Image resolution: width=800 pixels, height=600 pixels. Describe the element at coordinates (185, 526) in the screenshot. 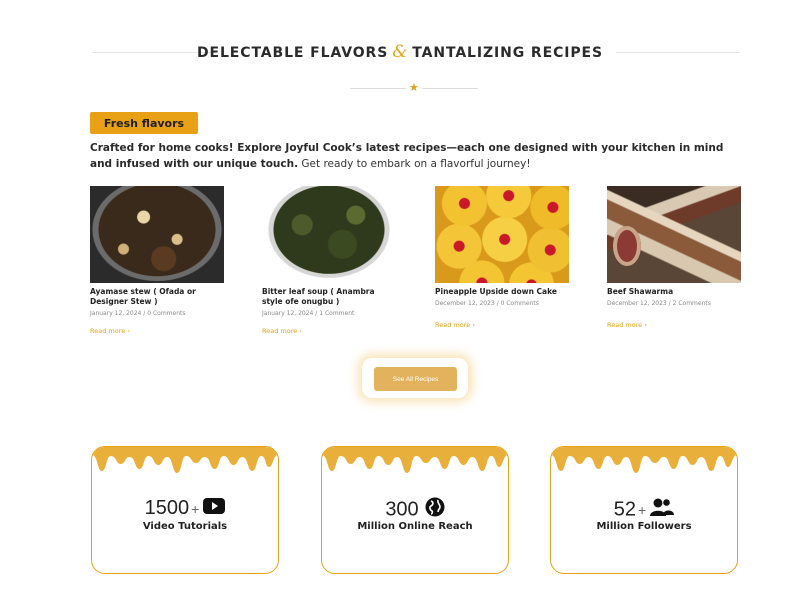

I see `stat-label: Video Tutorials` at that location.